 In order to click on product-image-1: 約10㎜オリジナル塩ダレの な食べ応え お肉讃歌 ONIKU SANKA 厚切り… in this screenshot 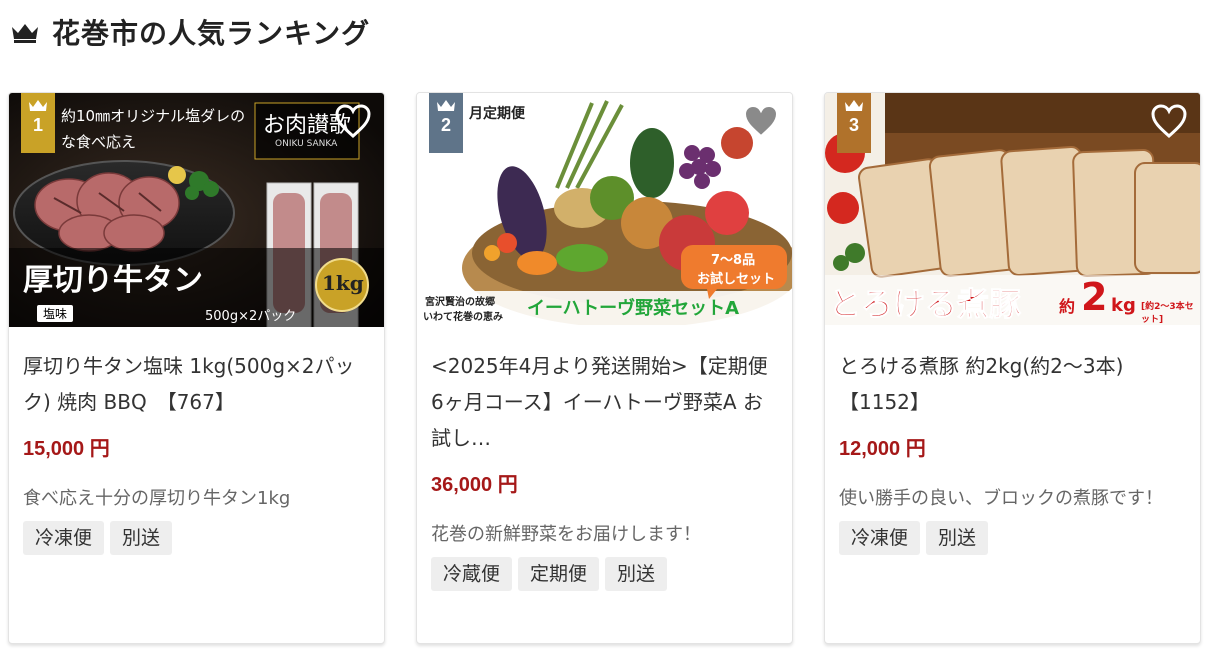, I will do `click(196, 210)`.